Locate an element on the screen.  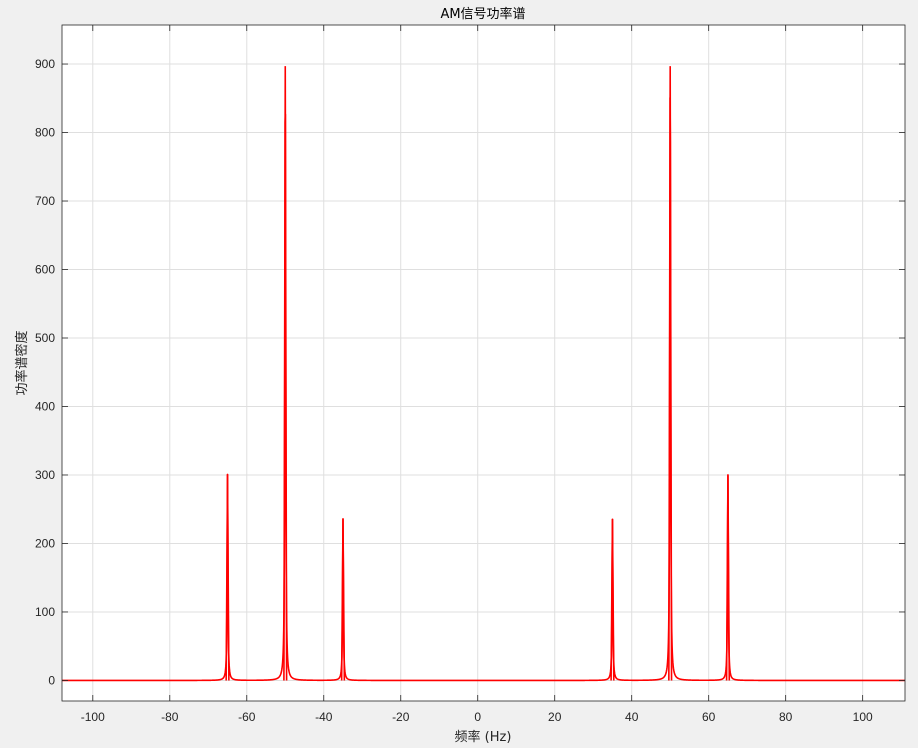
x-tick-label: 20 is located at coordinates (555, 717).